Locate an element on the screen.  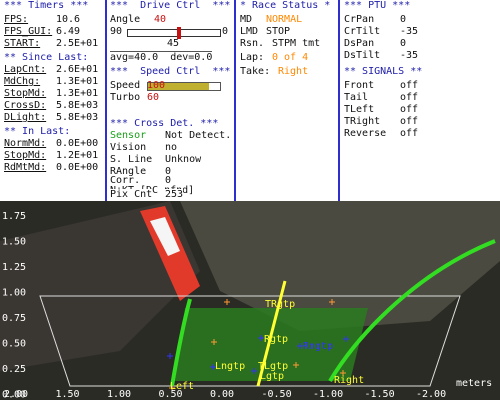
signal-tail-value: off is located at coordinates (409, 97).